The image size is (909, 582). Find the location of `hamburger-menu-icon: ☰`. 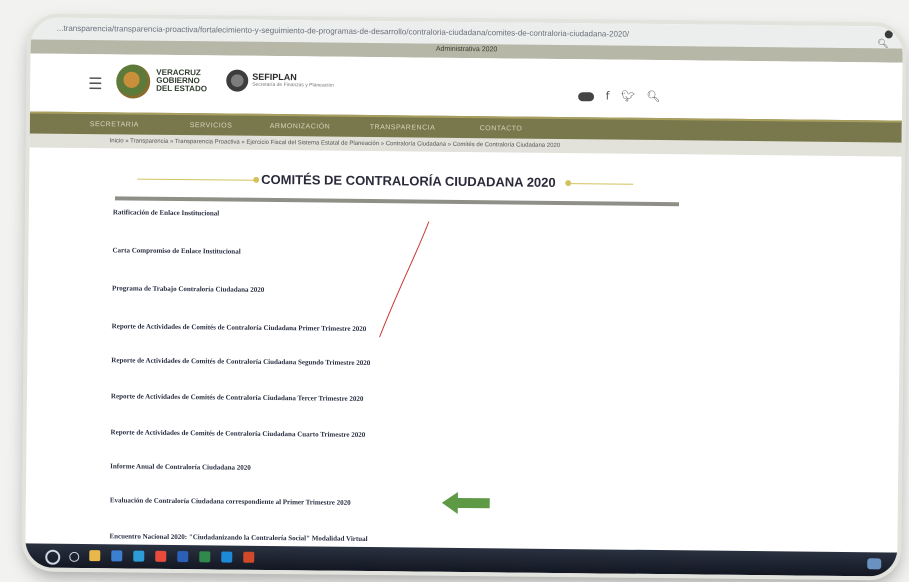

hamburger-menu-icon: ☰ is located at coordinates (95, 83).